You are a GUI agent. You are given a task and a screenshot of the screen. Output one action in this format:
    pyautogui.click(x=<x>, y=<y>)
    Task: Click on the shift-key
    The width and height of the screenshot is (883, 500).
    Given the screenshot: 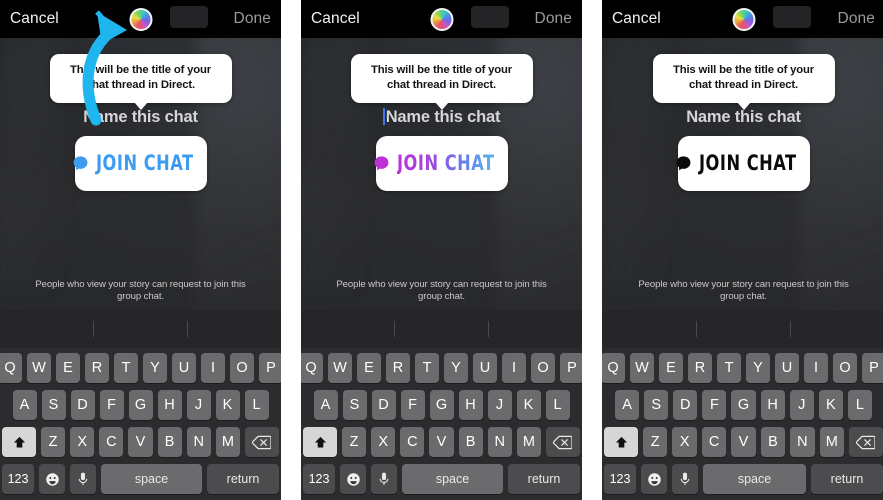 What is the action you would take?
    pyautogui.click(x=19, y=442)
    